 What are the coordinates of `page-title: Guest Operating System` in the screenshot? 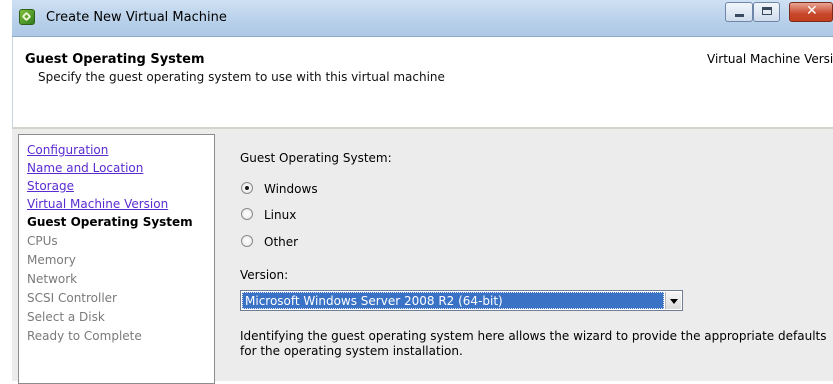 It's located at (115, 59).